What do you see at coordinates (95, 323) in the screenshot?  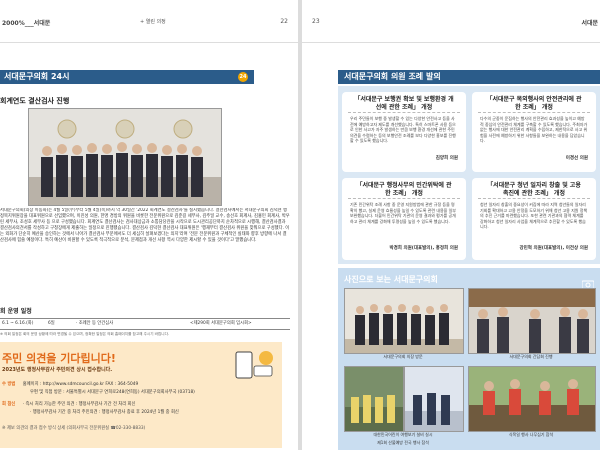 I see `schedule-detail: · 조례안 등 안건심사` at bounding box center [95, 323].